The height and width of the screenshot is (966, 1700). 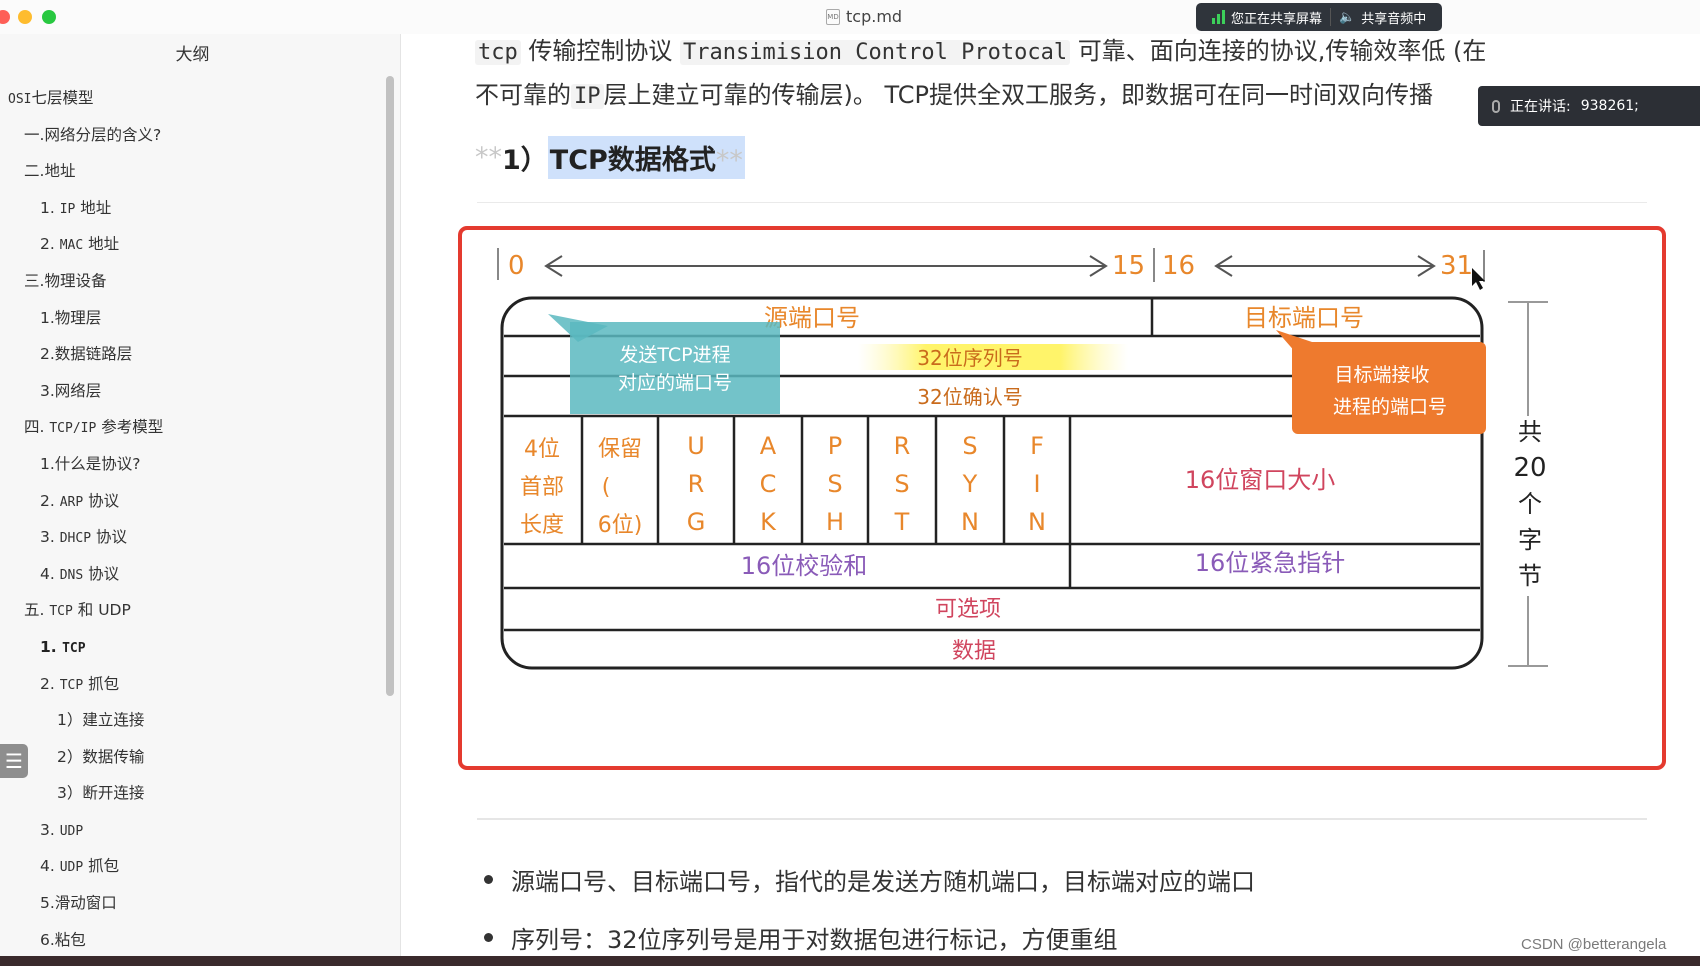 What do you see at coordinates (78, 317) in the screenshot?
I see `outline-item-label: 物理层` at bounding box center [78, 317].